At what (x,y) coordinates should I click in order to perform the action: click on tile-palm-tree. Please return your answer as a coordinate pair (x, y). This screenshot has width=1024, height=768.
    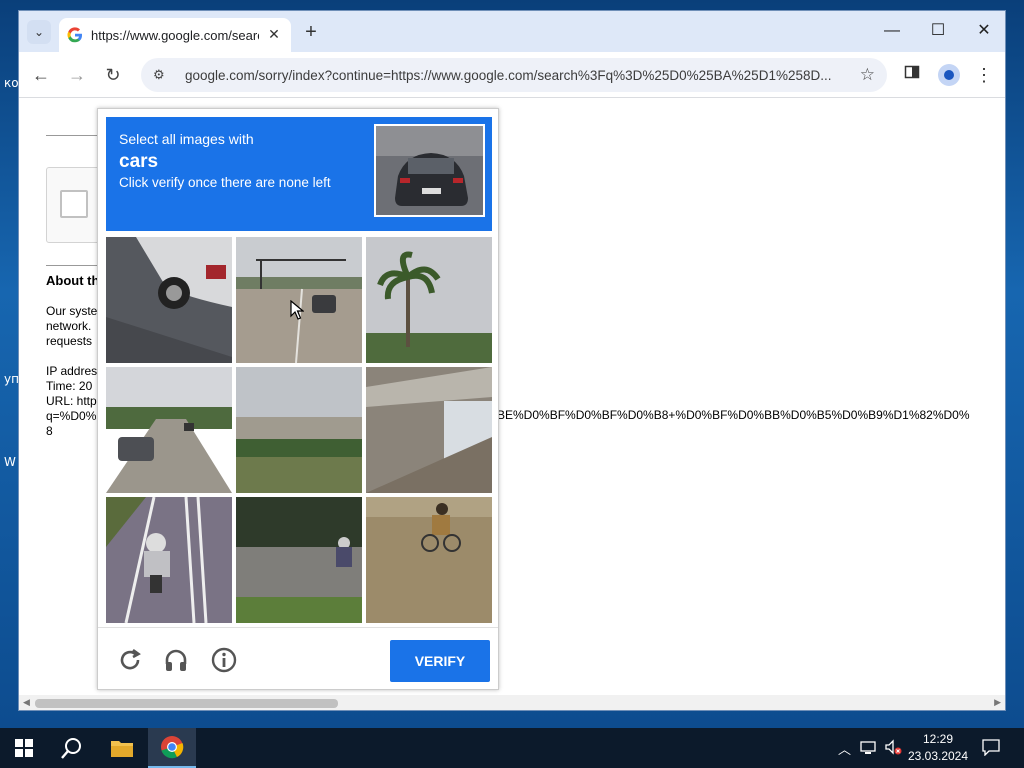
    Looking at the image, I should click on (429, 300).